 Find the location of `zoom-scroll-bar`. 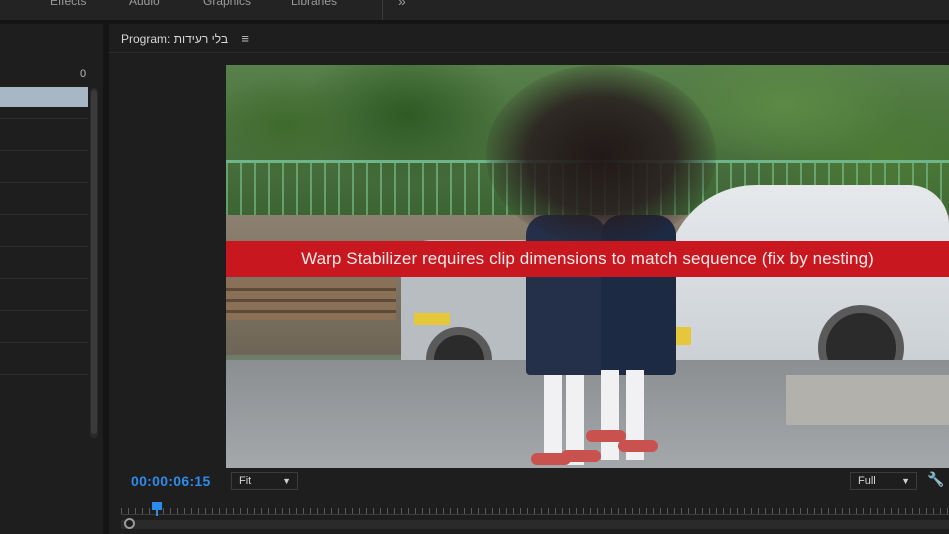

zoom-scroll-bar is located at coordinates (535, 524).